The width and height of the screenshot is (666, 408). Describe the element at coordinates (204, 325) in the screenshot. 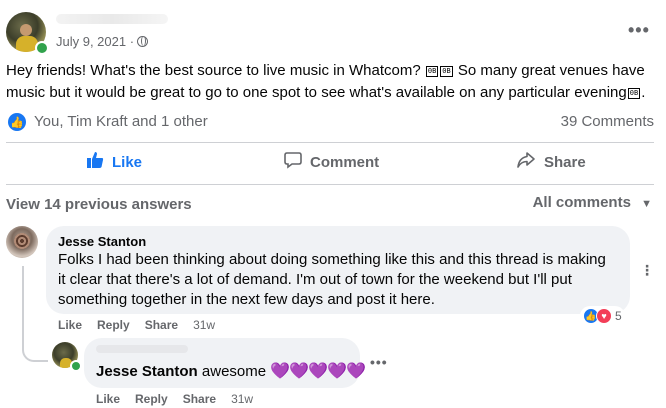

I see `comment-time: 31w` at that location.